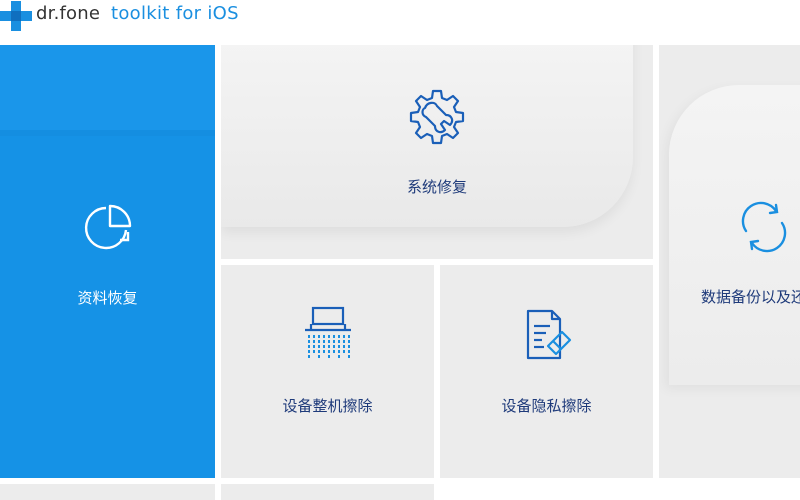  I want to click on app-header: dr.fone toolkit for iOS, so click(400, 22).